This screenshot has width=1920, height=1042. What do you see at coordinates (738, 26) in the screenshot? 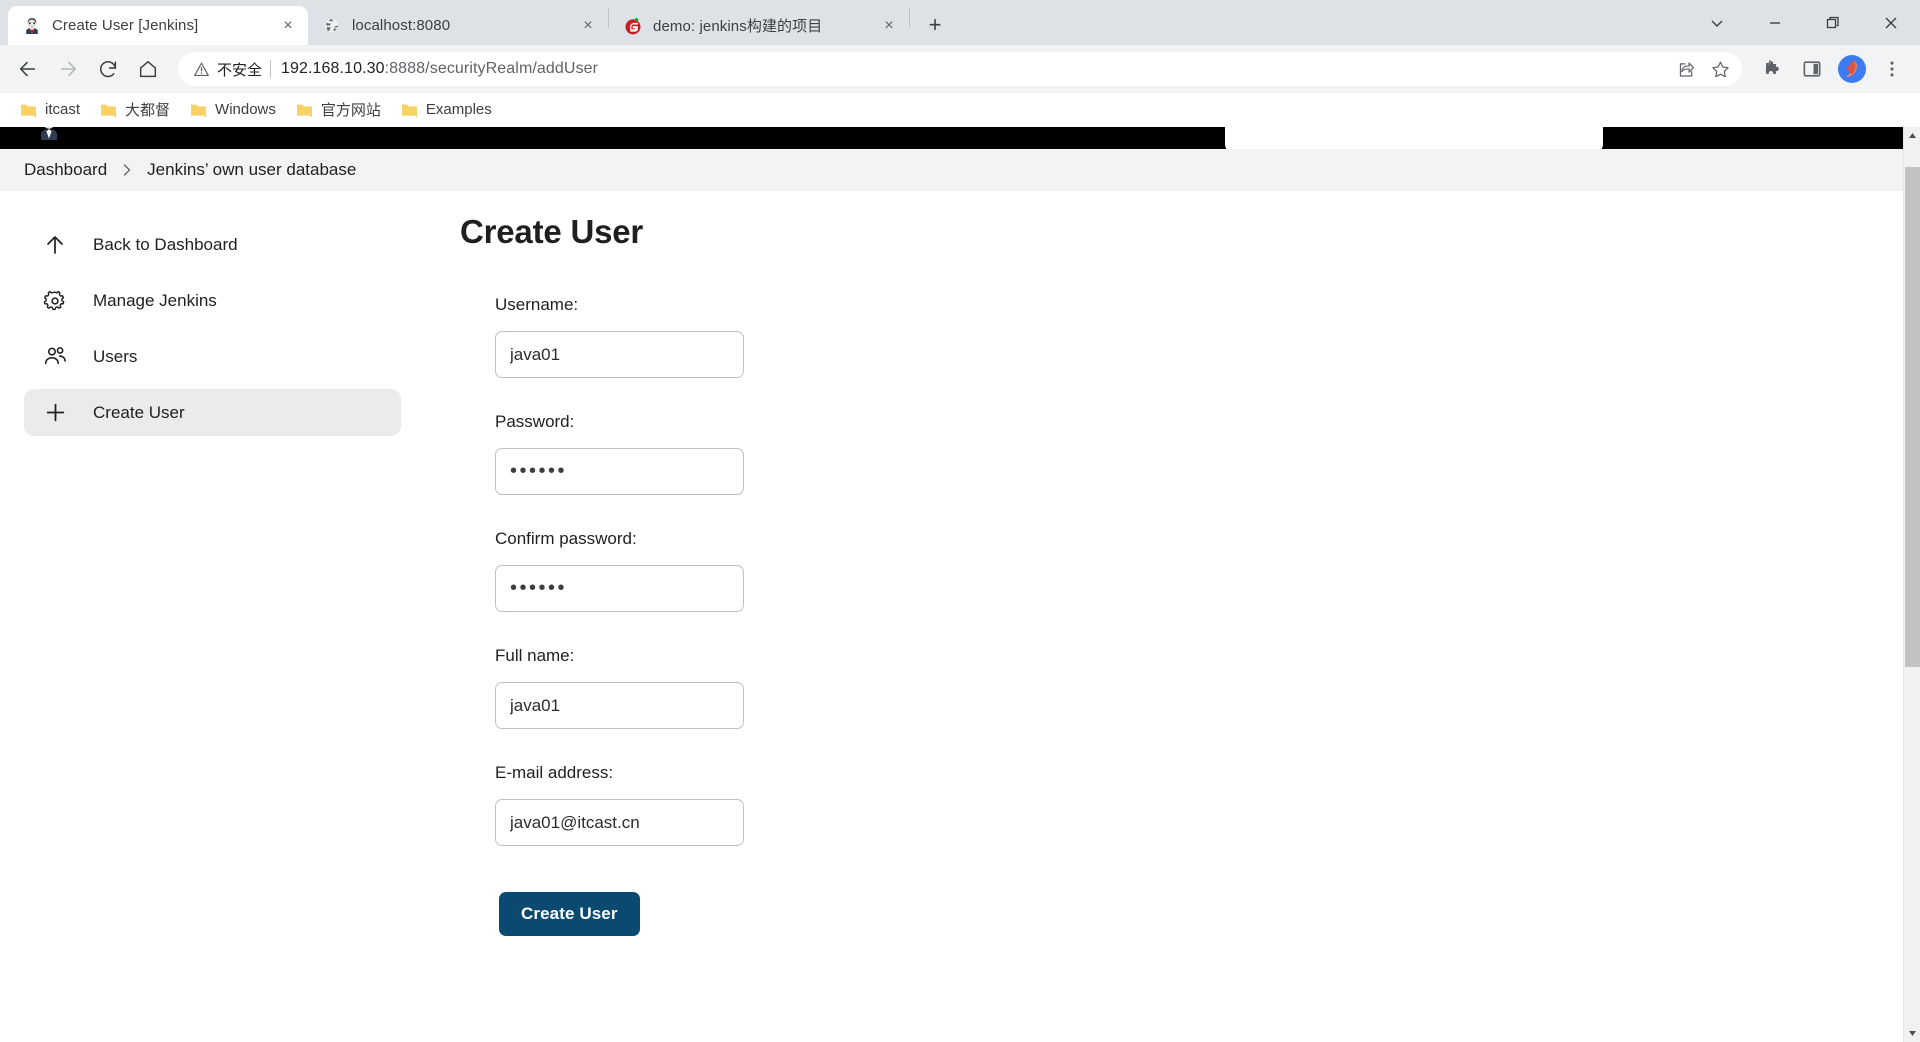
I see `browser-tab-title: demo: jenkins构建的项目` at bounding box center [738, 26].